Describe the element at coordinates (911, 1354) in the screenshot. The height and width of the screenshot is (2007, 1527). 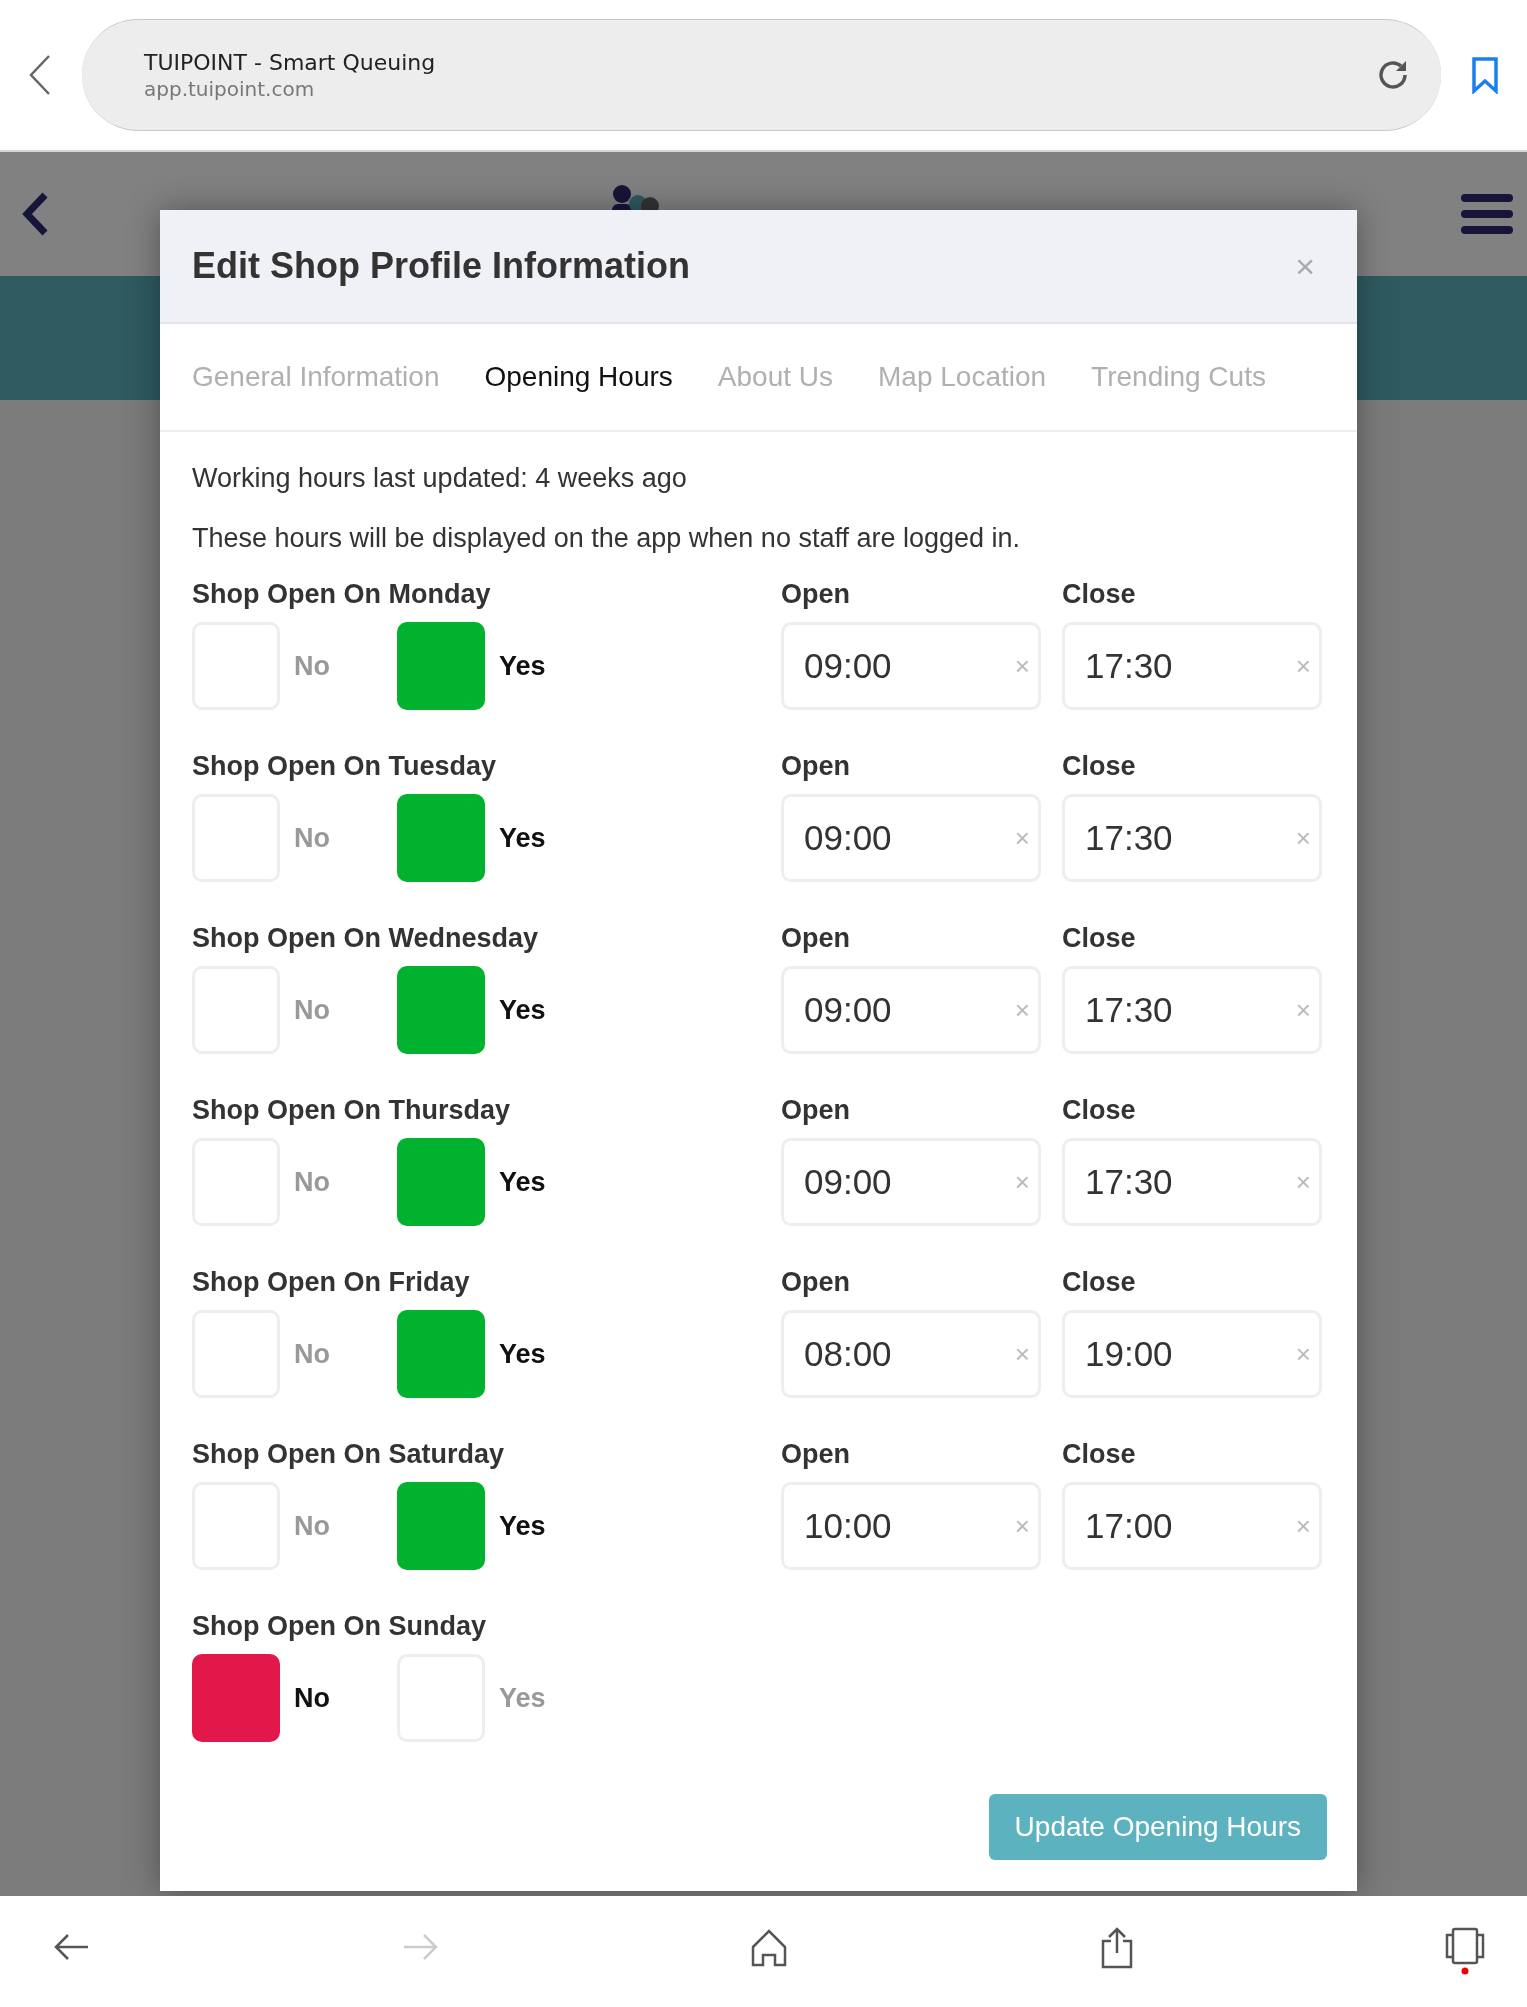
I see `time-field: 08:00 ×` at that location.